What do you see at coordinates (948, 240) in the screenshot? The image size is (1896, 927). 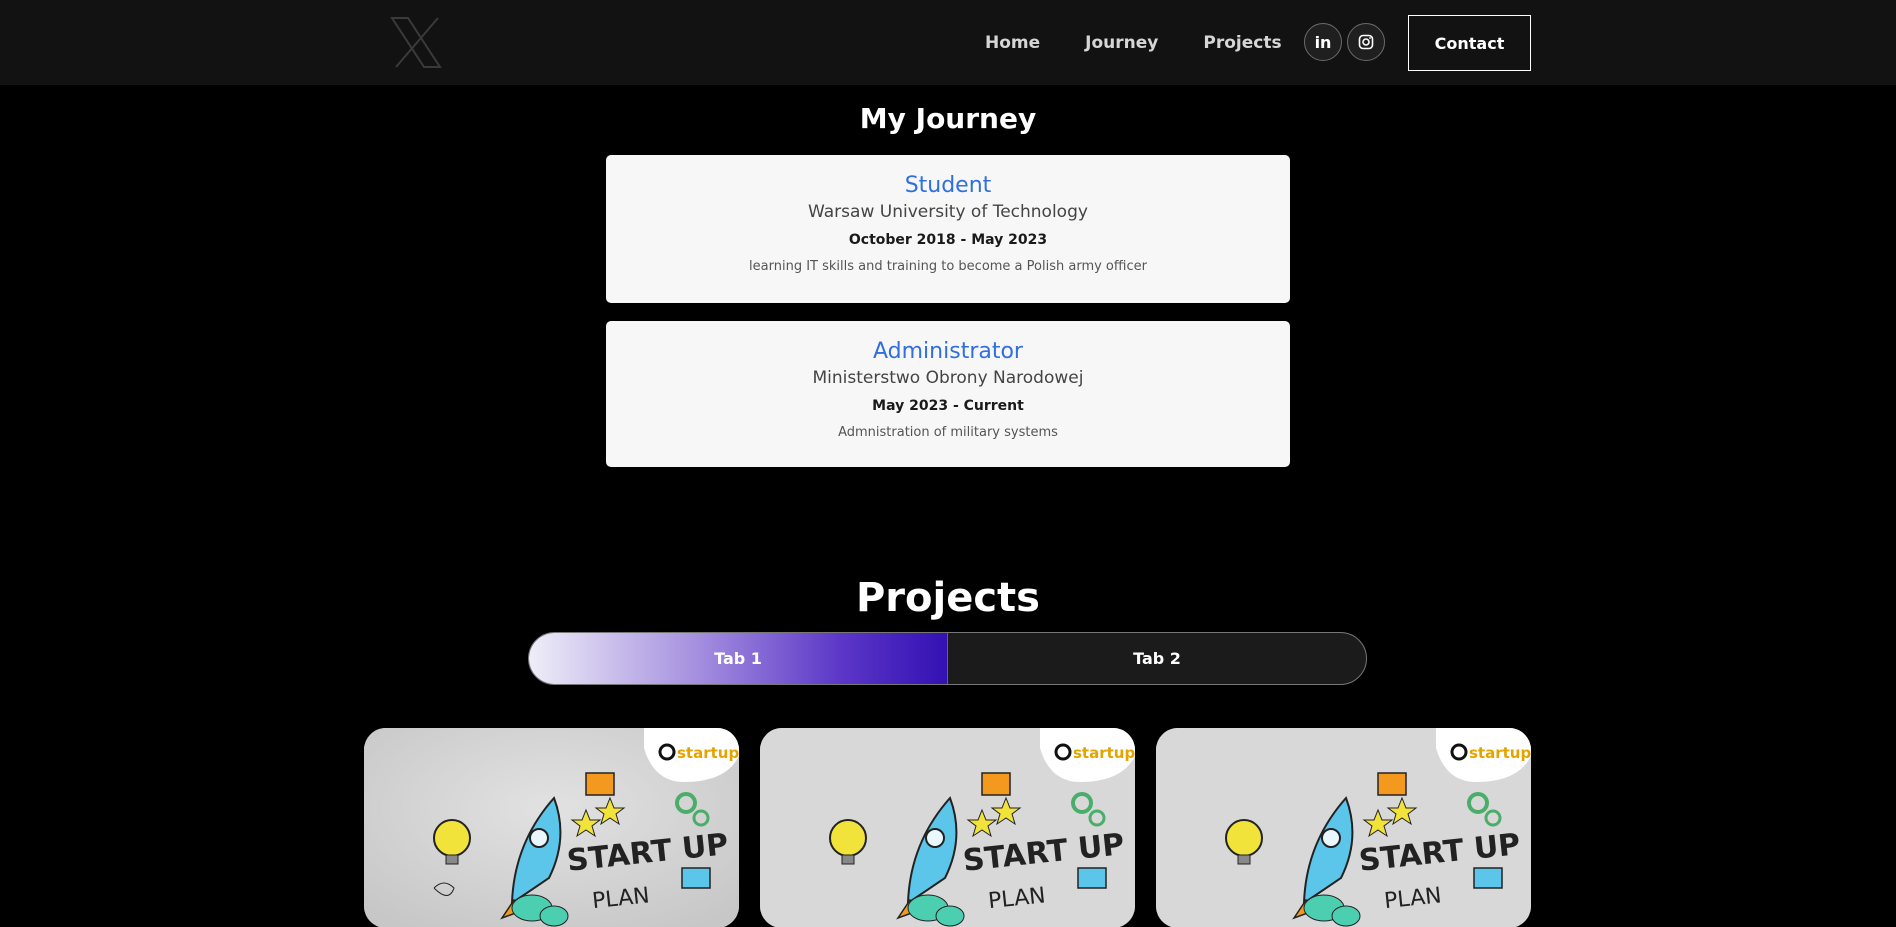 I see `journey-dates: October 2018 - May 2023` at bounding box center [948, 240].